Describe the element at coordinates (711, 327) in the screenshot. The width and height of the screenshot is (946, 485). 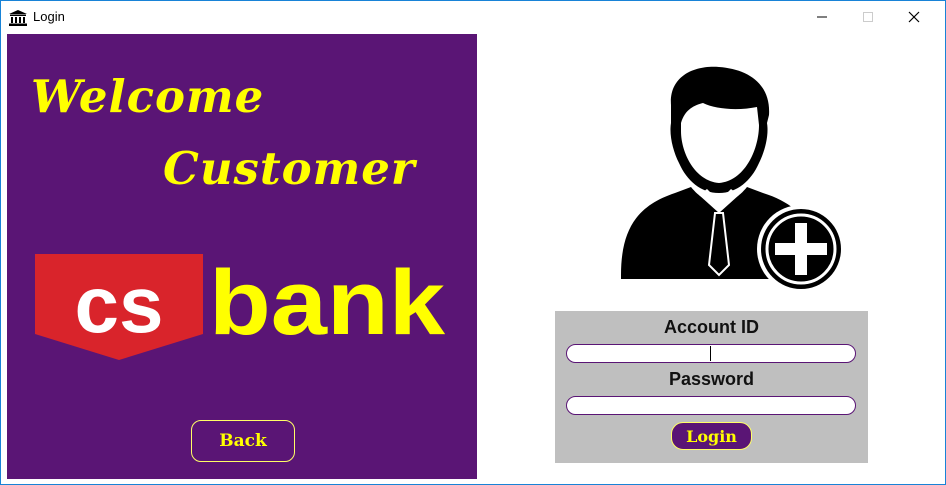
I see `account-id-label: Account ID` at that location.